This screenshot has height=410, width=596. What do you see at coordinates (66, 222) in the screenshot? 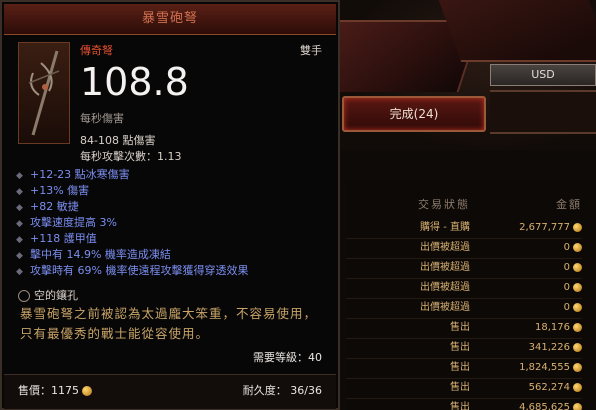
I see `affix-line: ◆ 攻擊速度提高 3%` at bounding box center [66, 222].